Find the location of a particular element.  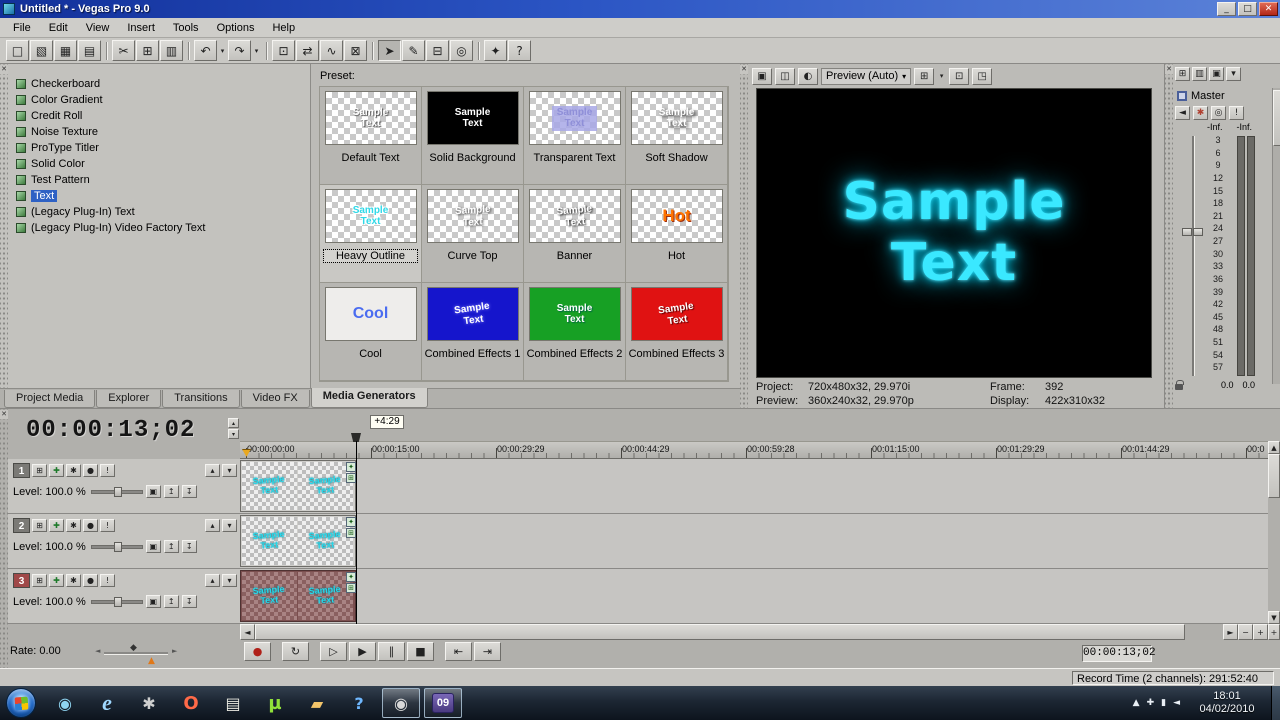

loop-playback-button: ↻ is located at coordinates (295, 651).